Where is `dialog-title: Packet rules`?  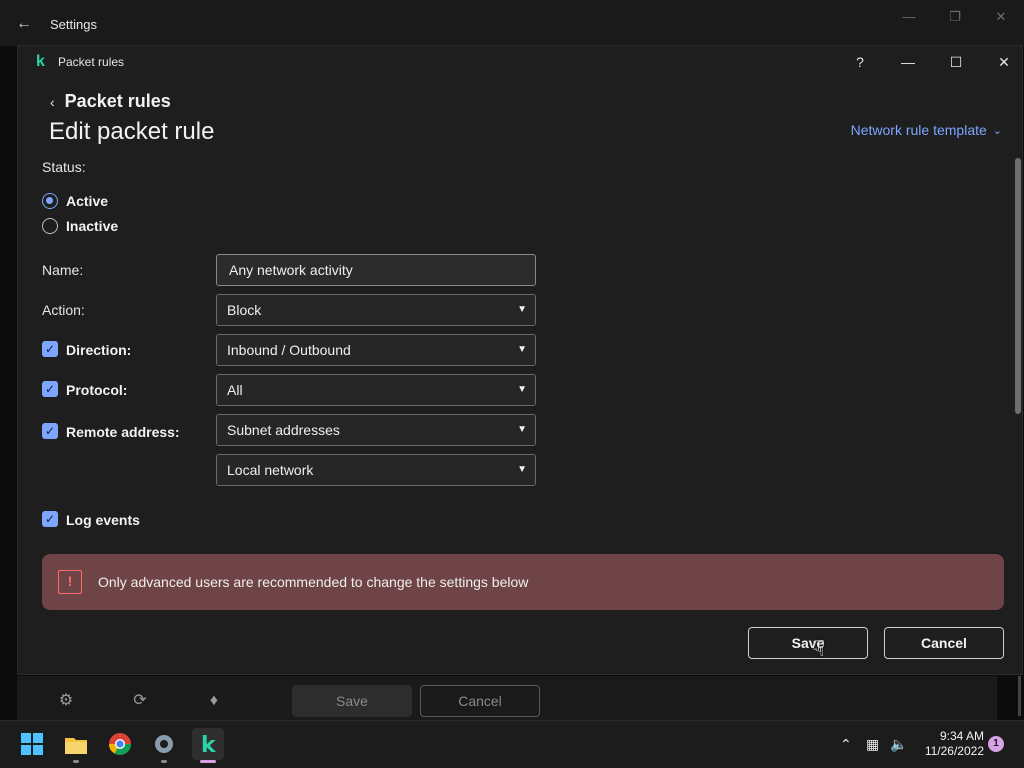 dialog-title: Packet rules is located at coordinates (91, 62).